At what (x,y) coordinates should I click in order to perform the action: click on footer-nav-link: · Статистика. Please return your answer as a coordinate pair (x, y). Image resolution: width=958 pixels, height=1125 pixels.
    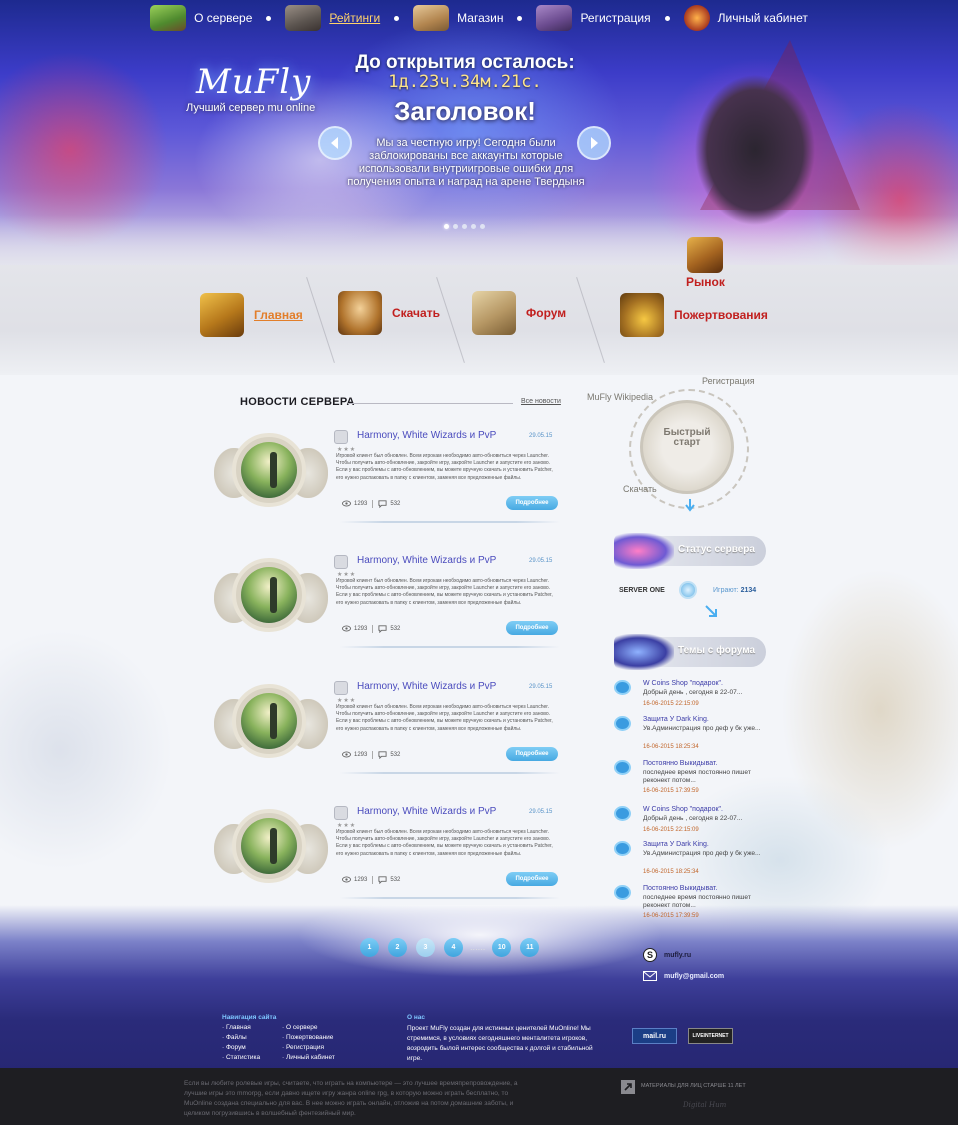
    Looking at the image, I should click on (241, 1058).